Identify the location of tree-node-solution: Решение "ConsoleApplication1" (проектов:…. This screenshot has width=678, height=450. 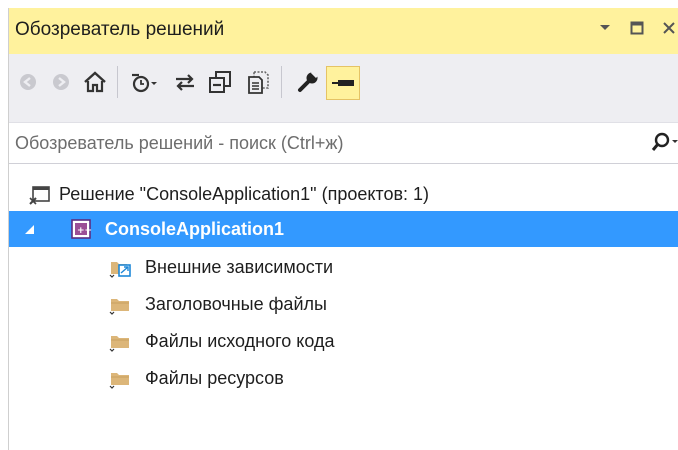
(343, 194).